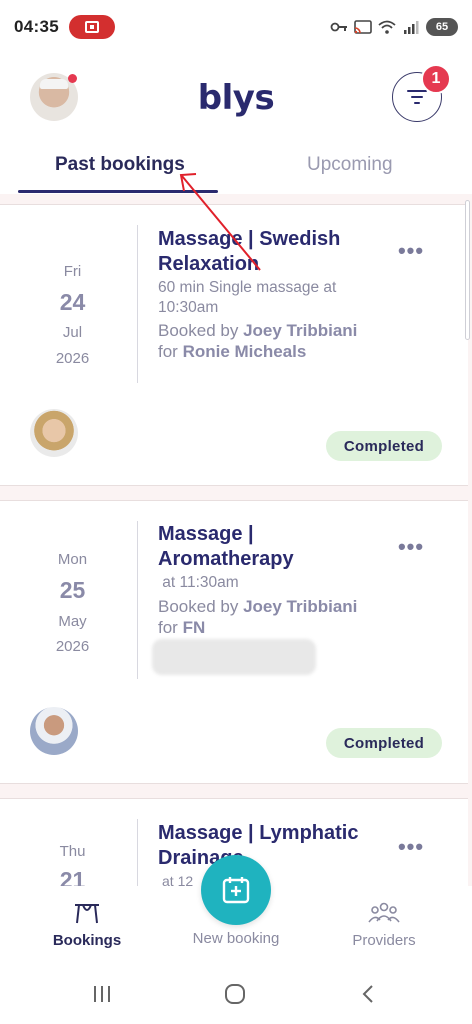 This screenshot has height=1024, width=472. What do you see at coordinates (258, 845) in the screenshot?
I see `booking-title: Massage | Lymphatic Drainage` at bounding box center [258, 845].